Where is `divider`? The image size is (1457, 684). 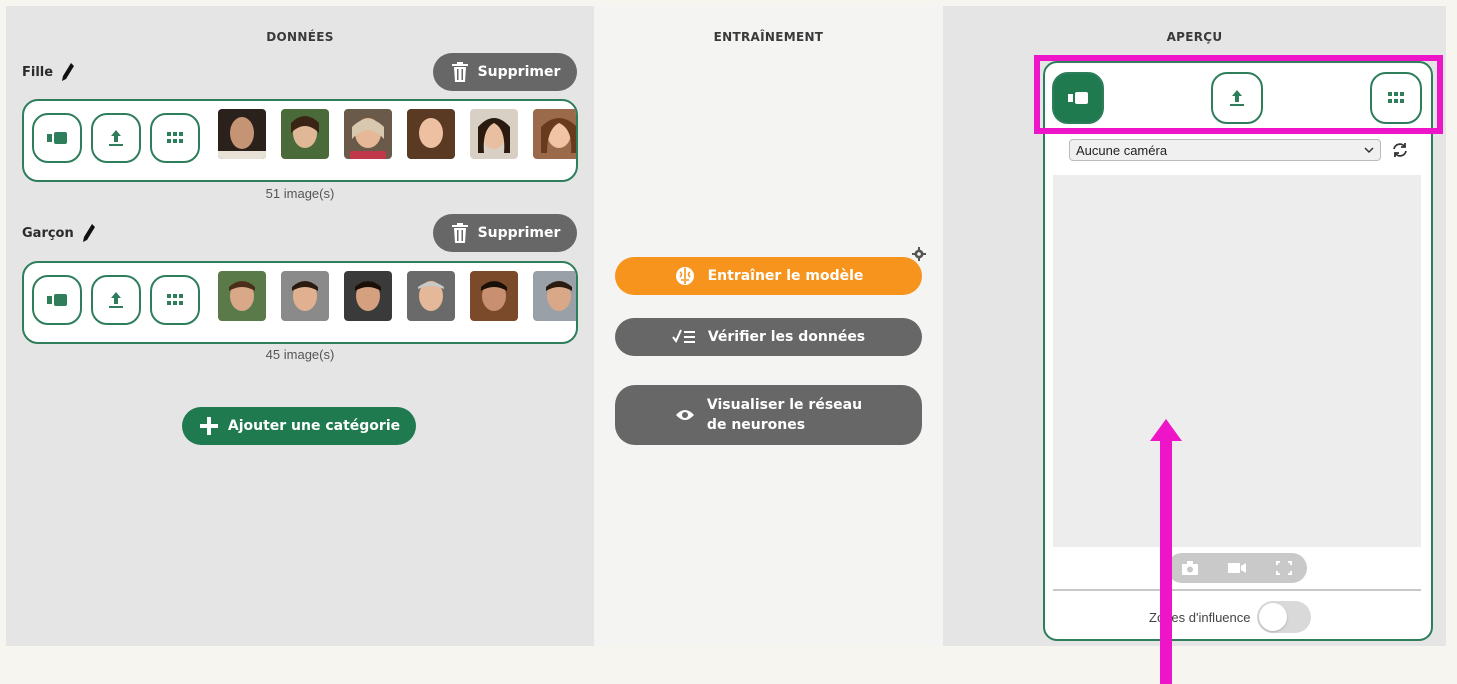
divider is located at coordinates (1237, 590).